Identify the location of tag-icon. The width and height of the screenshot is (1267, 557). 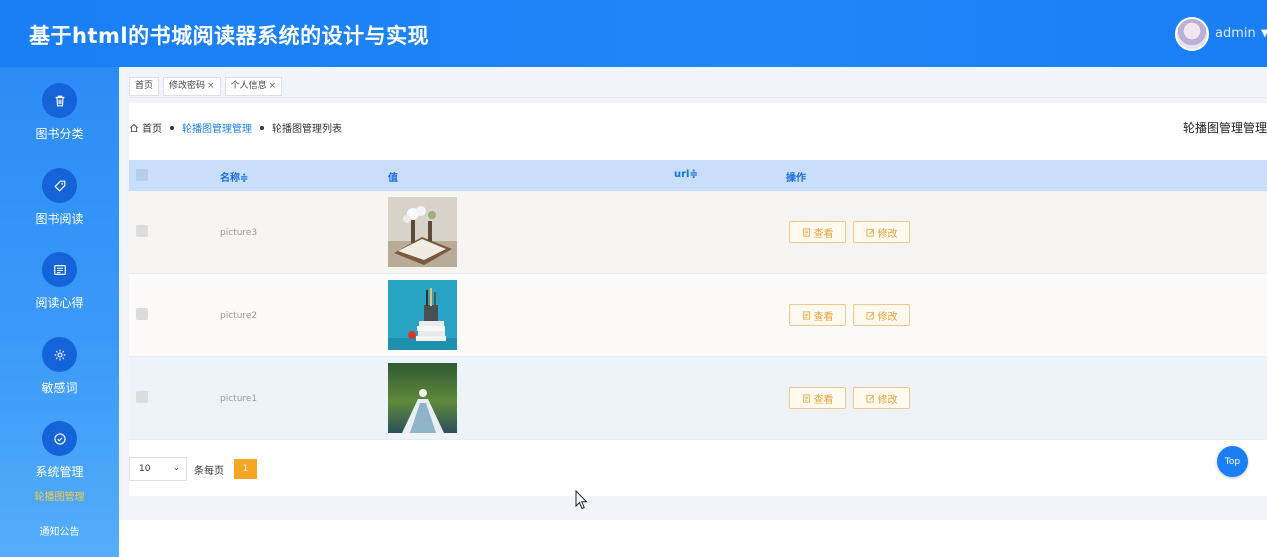
(59, 185).